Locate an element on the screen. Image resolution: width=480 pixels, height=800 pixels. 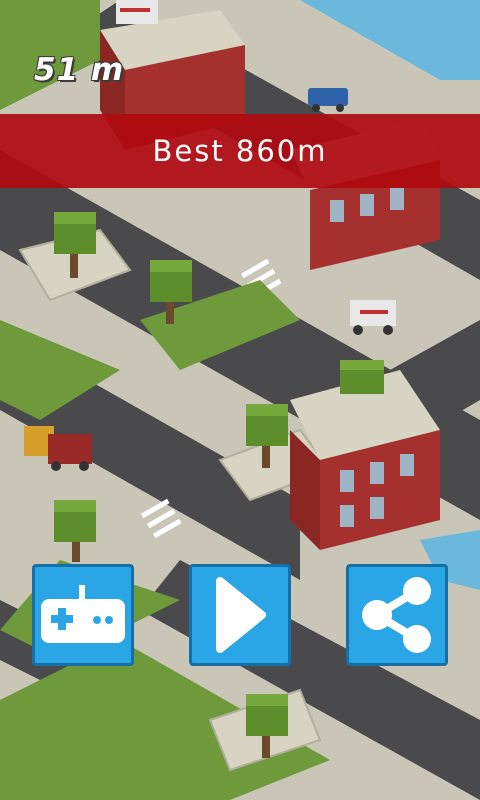
building-bottom is located at coordinates (365, 460).